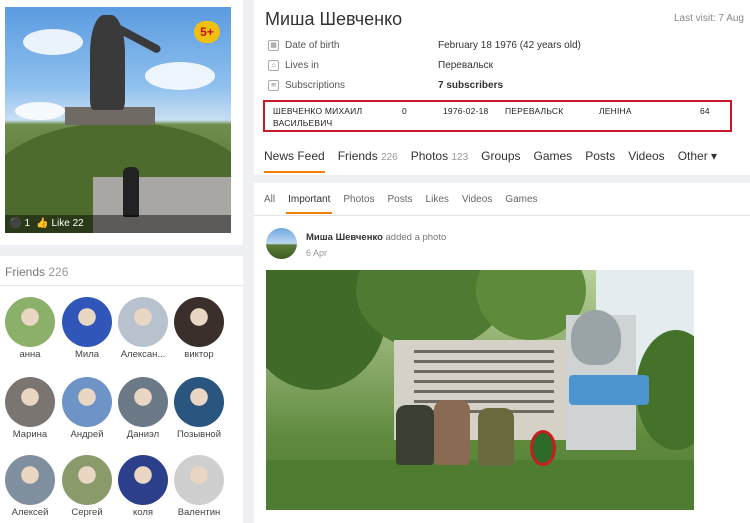 This screenshot has height=523, width=750. Describe the element at coordinates (400, 199) in the screenshot. I see `subtab-posts: Posts` at that location.